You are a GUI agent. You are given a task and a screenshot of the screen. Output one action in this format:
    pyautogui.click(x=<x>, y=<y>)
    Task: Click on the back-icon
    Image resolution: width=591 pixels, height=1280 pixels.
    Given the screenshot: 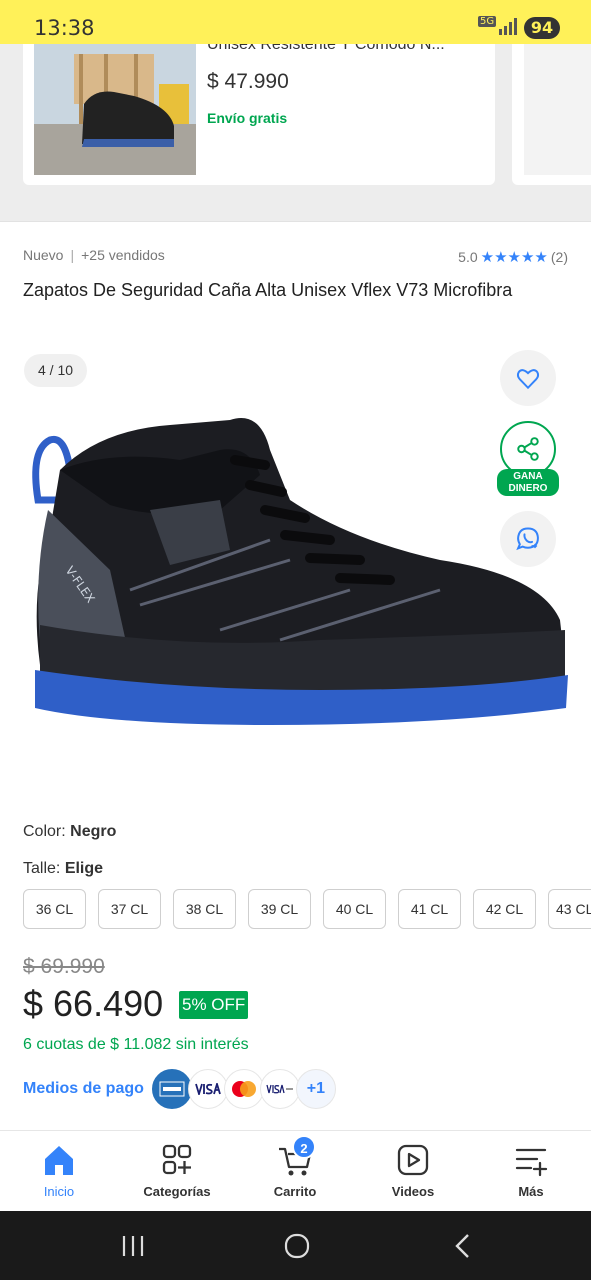 What is the action you would take?
    pyautogui.click(x=463, y=1246)
    